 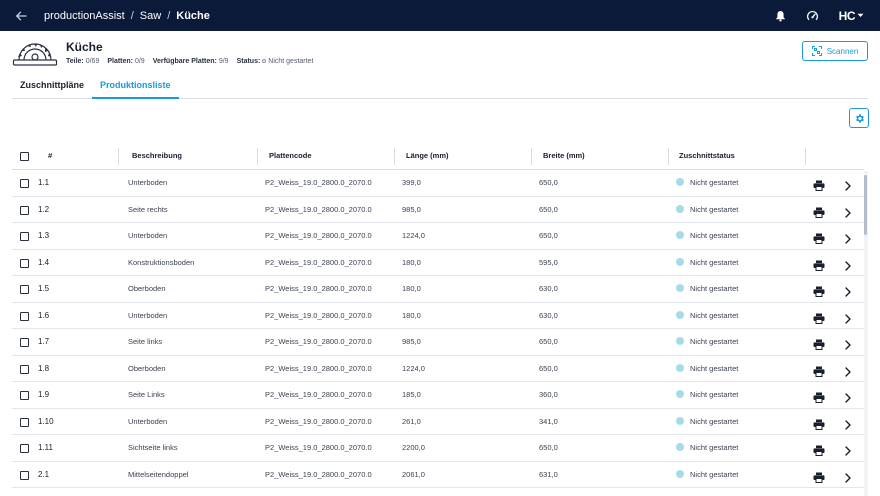 I want to click on status-dot-icon, so click(x=680, y=447).